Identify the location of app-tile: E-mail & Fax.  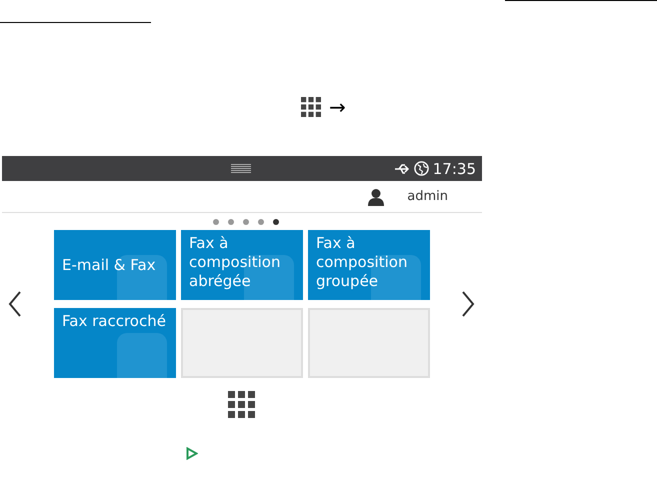
(115, 265).